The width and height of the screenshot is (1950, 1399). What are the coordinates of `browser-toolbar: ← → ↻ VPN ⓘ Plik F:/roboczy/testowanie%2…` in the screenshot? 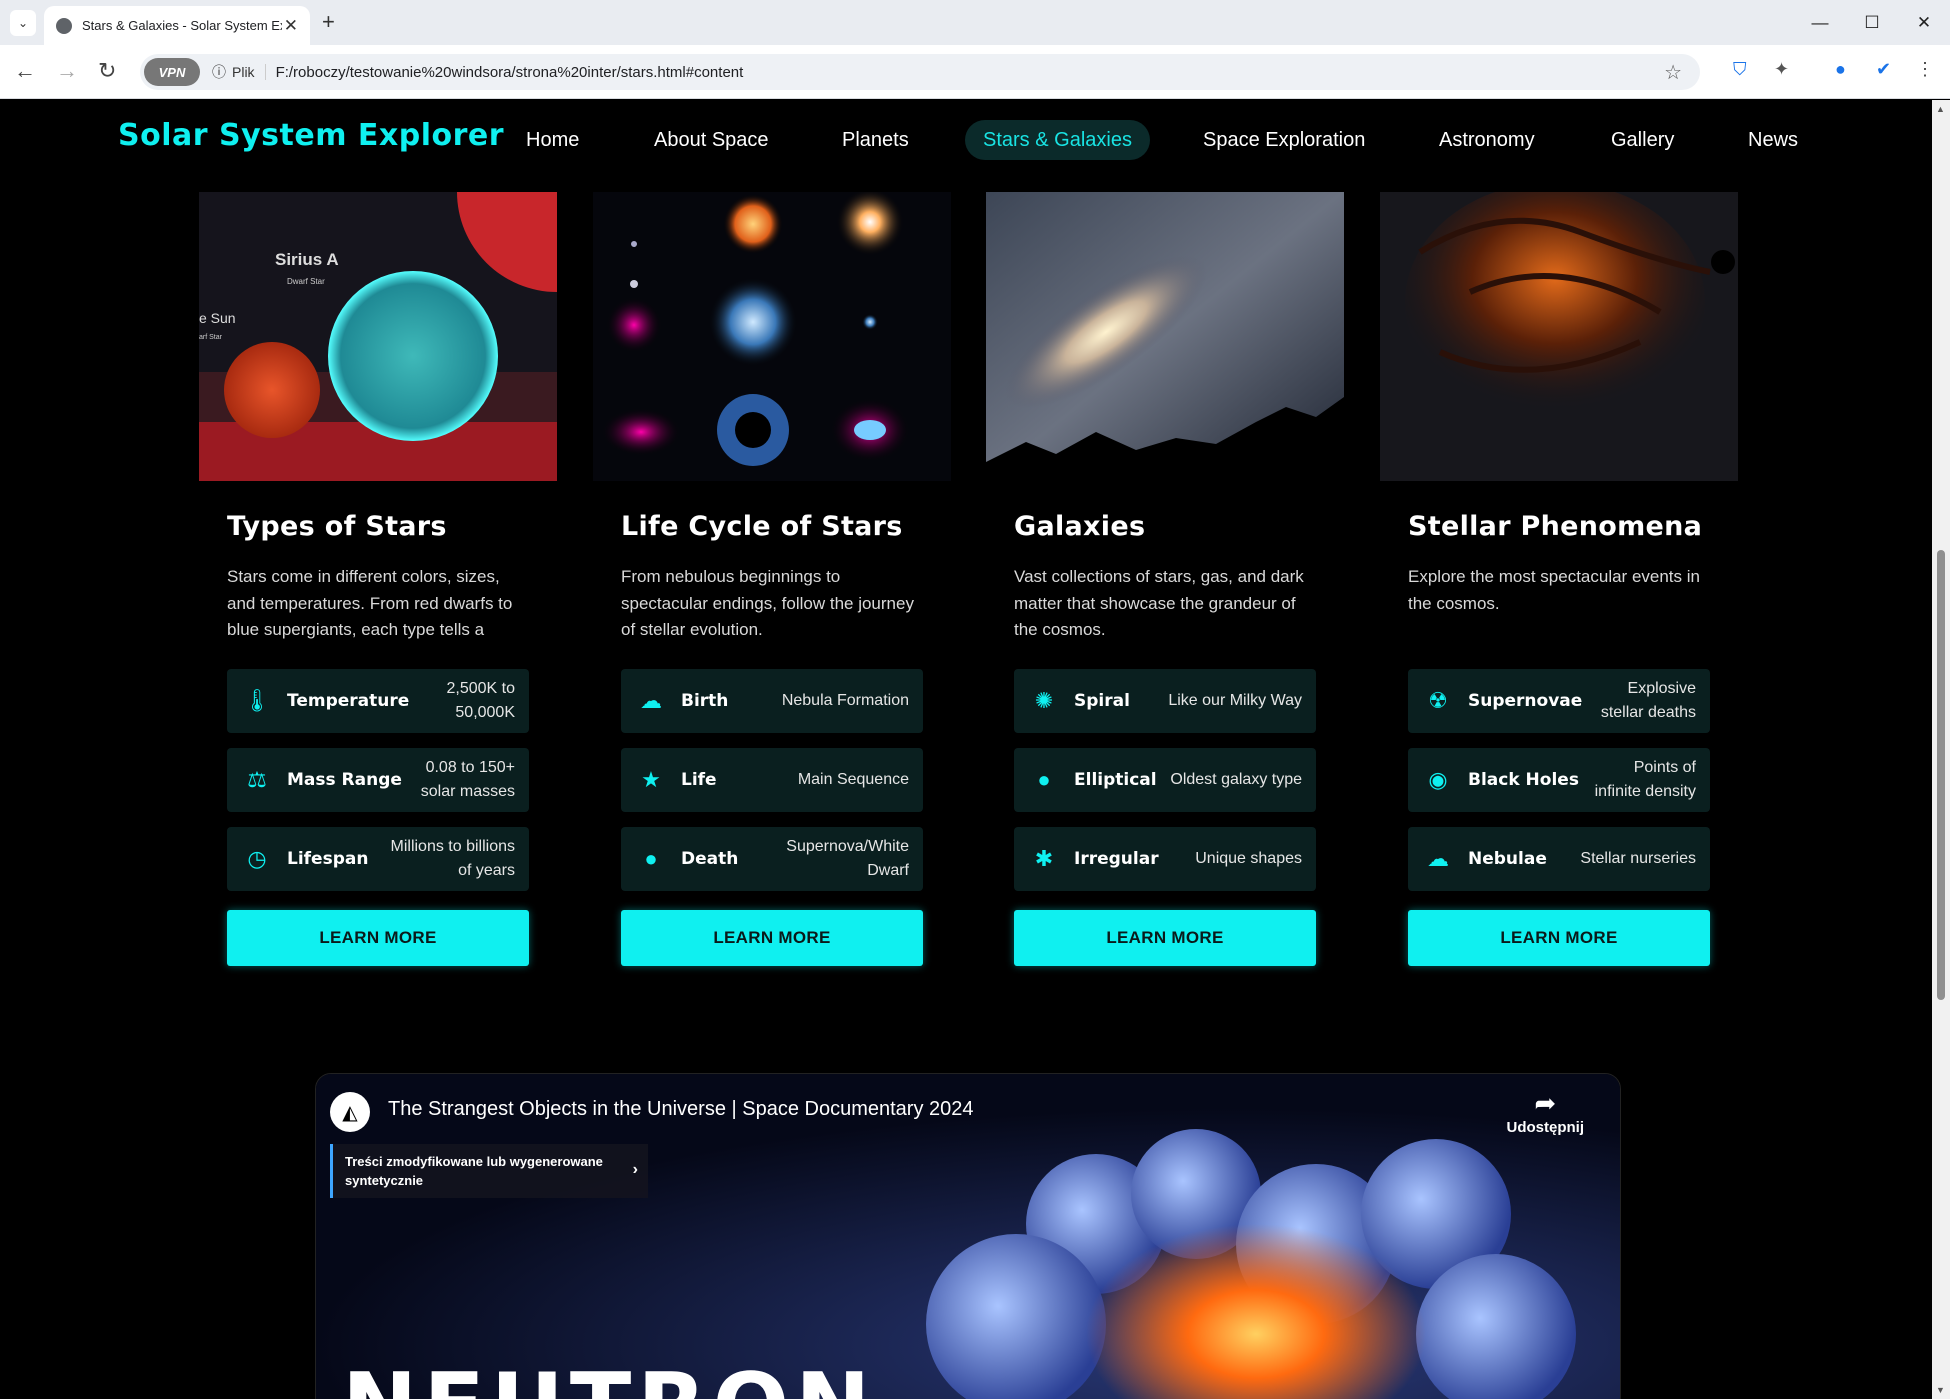 It's located at (975, 72).